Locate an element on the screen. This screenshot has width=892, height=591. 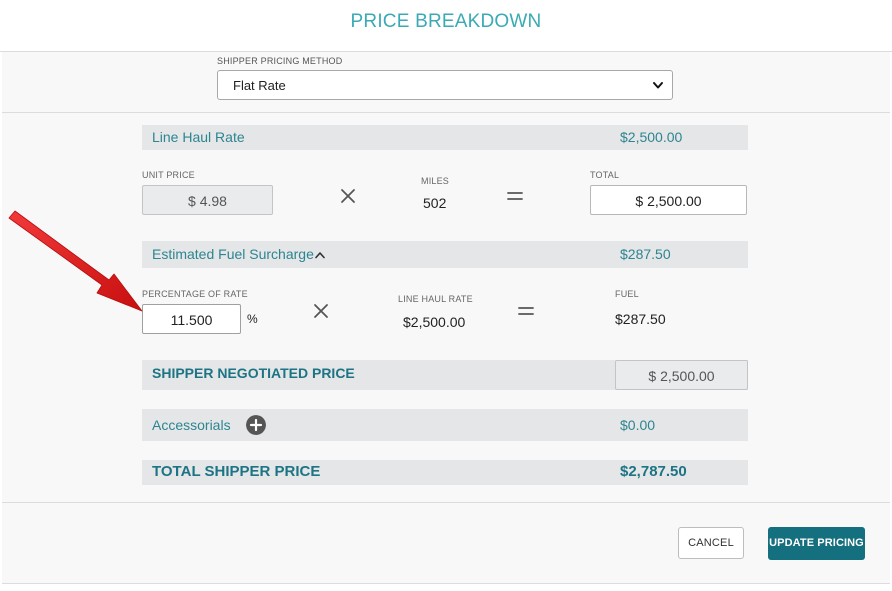
unit-price-field: $ 4.98 is located at coordinates (207, 200).